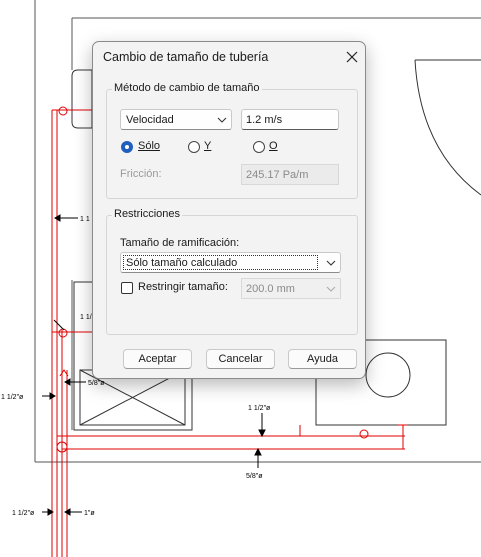 The height and width of the screenshot is (557, 481). I want to click on friction-field: 245.17 Pa/m, so click(290, 174).